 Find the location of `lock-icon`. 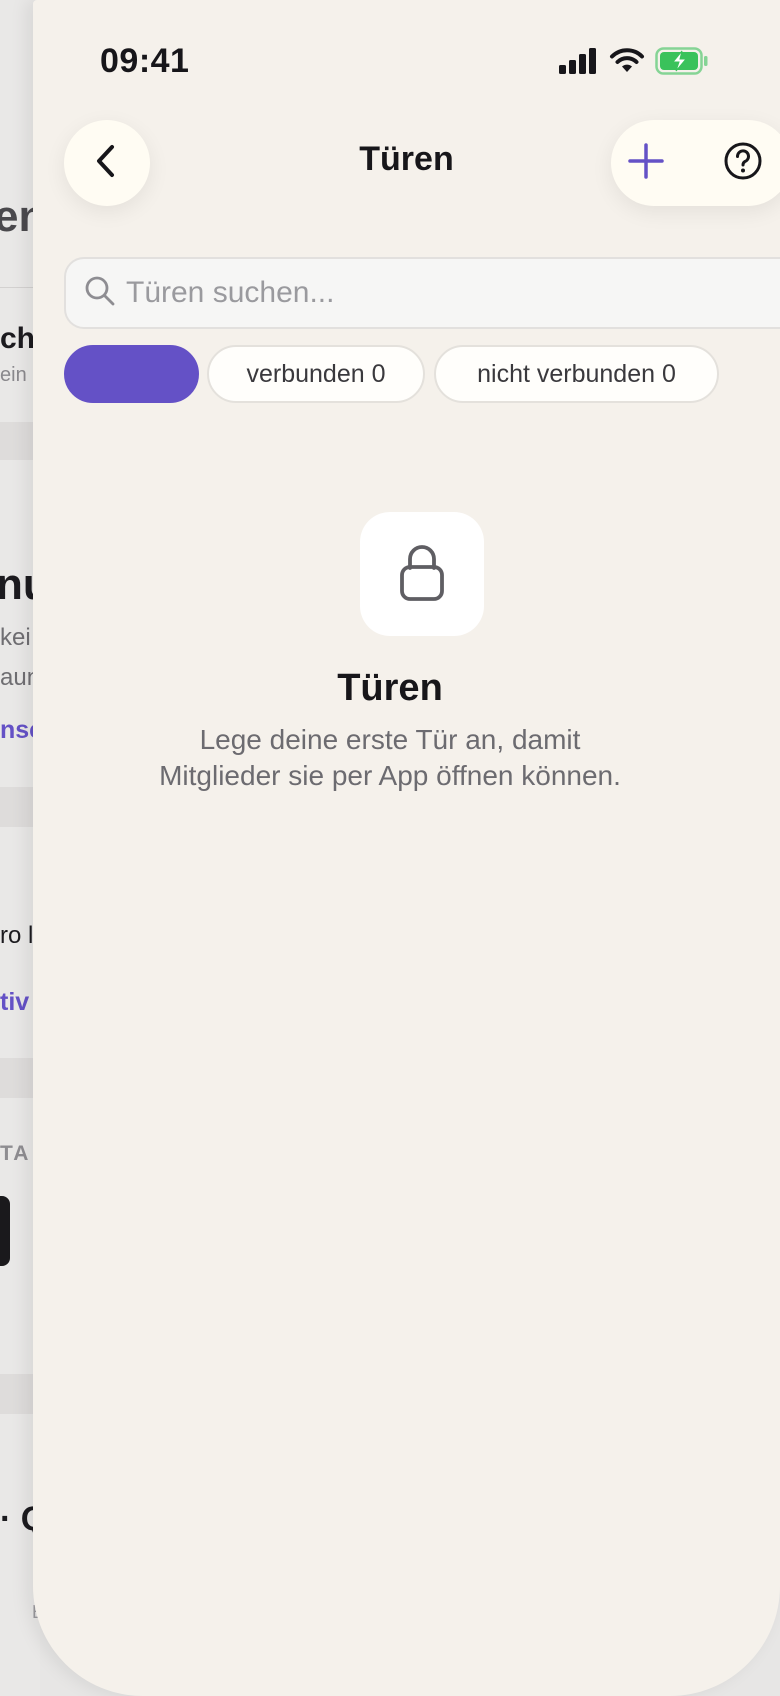

lock-icon is located at coordinates (422, 574).